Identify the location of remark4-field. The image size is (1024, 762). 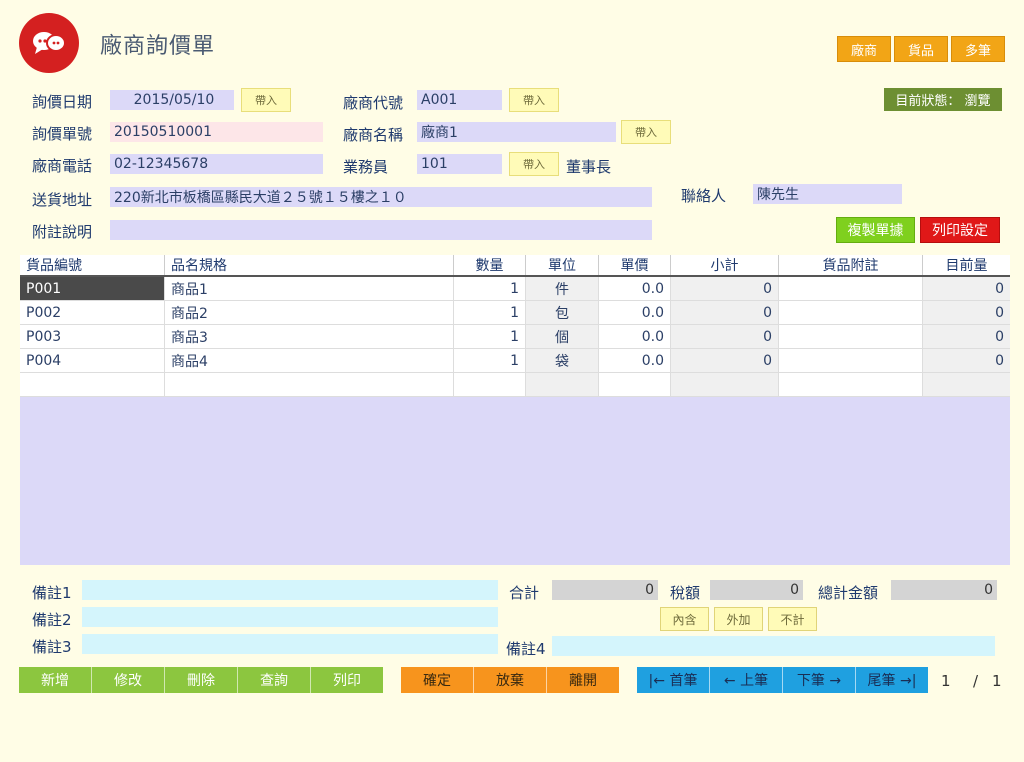
(773, 646).